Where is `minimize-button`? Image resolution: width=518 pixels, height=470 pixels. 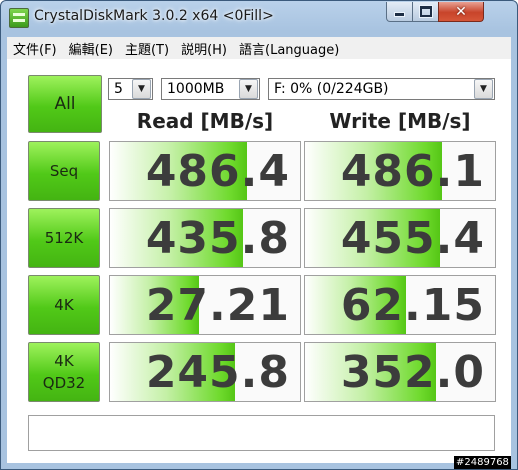 minimize-button is located at coordinates (399, 12).